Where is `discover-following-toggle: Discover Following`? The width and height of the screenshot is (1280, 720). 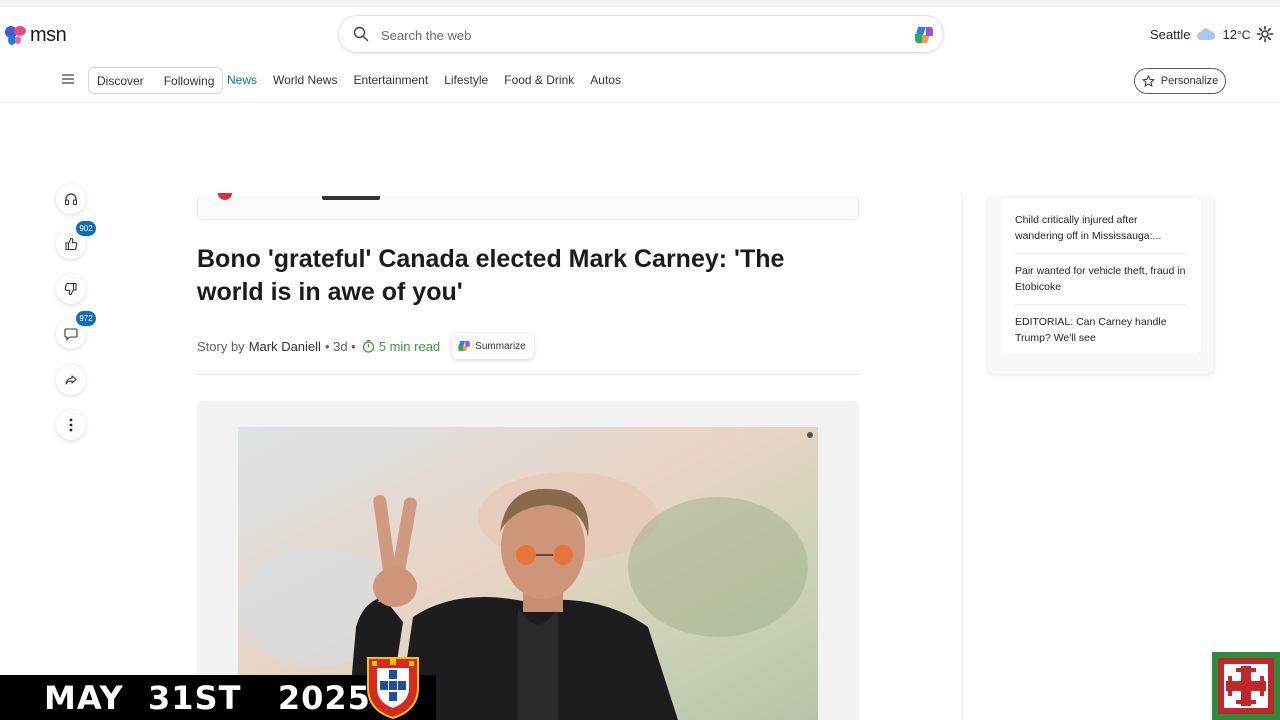
discover-following-toggle: Discover Following is located at coordinates (156, 80).